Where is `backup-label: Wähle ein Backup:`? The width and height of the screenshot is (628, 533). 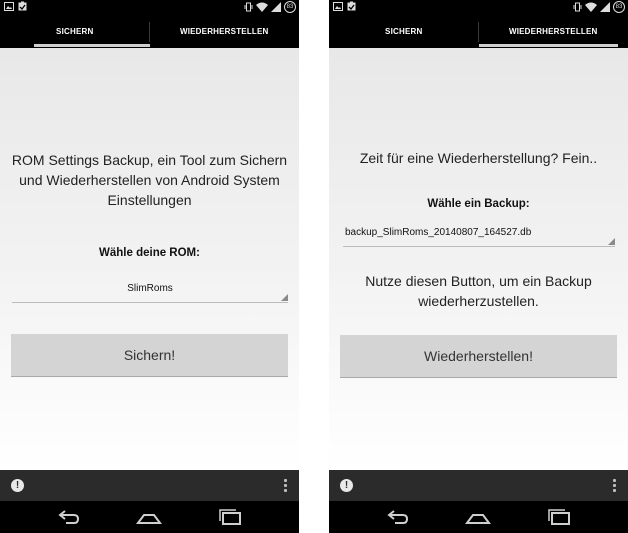
backup-label: Wähle ein Backup: is located at coordinates (478, 204).